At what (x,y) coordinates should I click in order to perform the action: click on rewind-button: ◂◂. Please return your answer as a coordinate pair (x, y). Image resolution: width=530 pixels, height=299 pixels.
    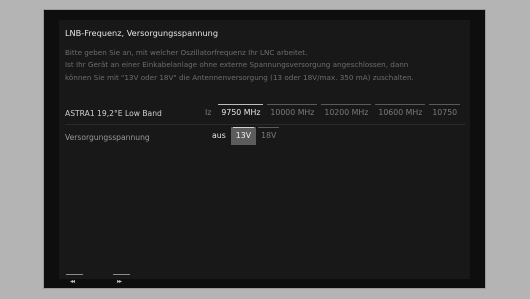
    Looking at the image, I should click on (74, 281).